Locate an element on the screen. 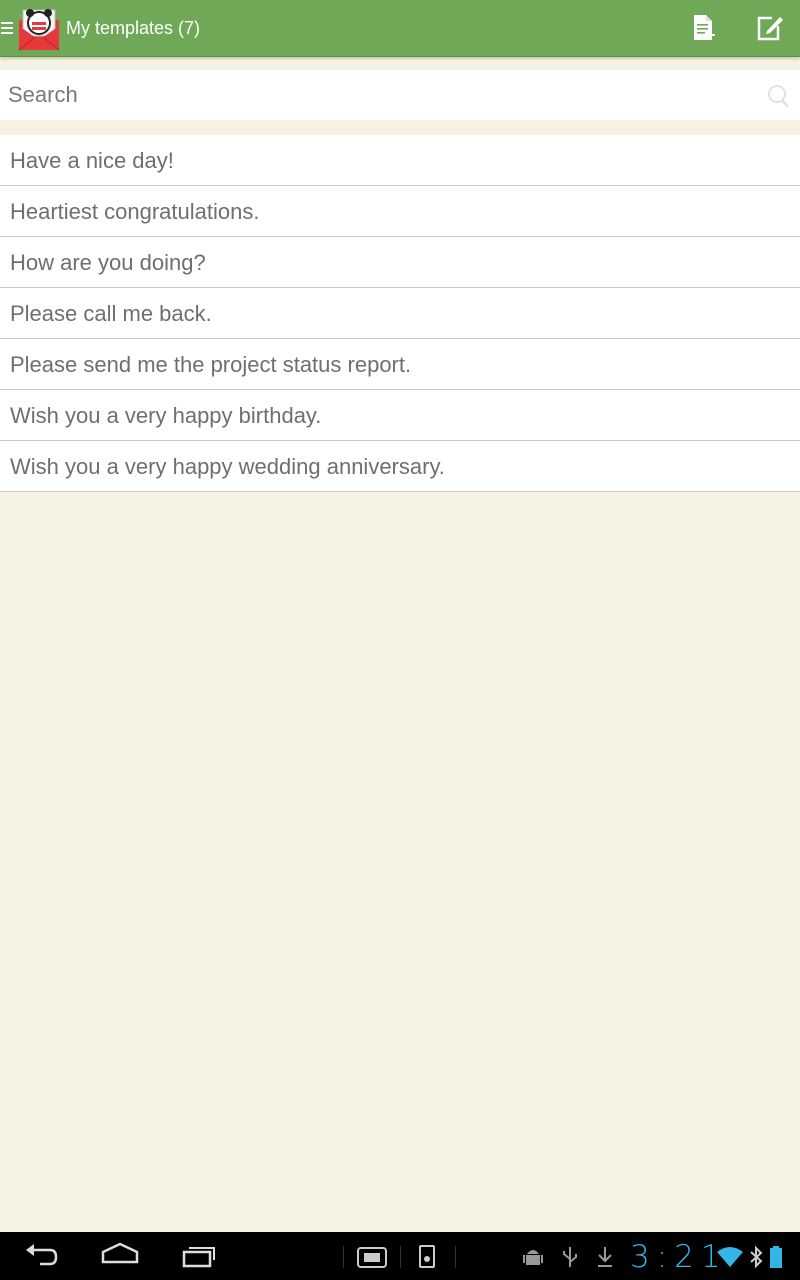  home-icon is located at coordinates (120, 1253).